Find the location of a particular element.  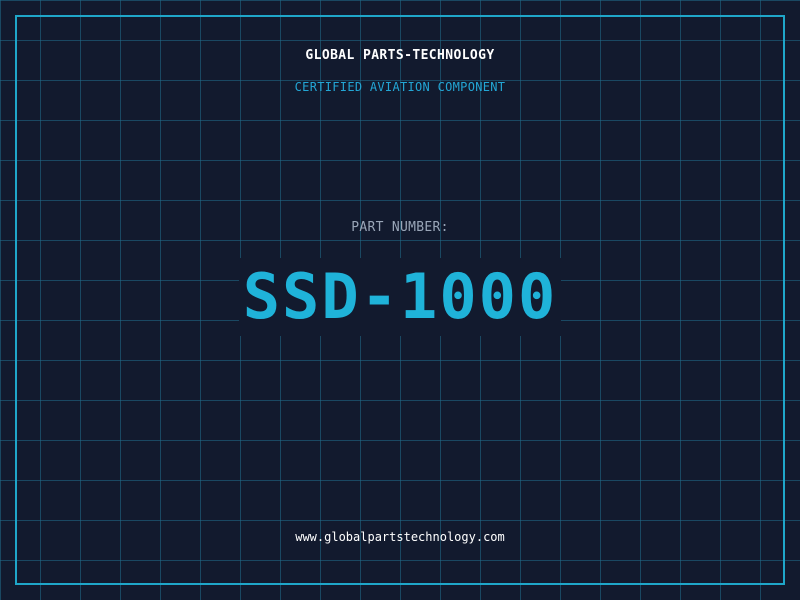

website-url: www.globalpartstechnology.com is located at coordinates (400, 537).